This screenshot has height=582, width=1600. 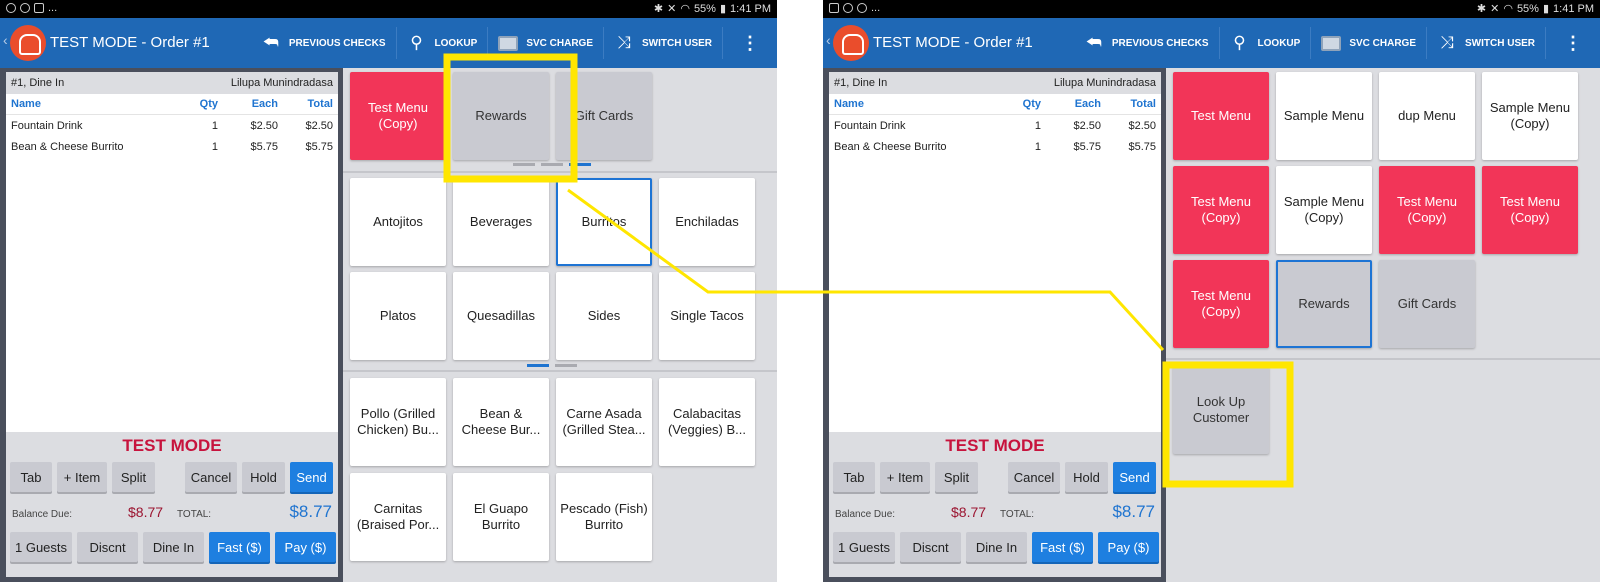 What do you see at coordinates (1143, 104) in the screenshot?
I see `col-total: Total` at bounding box center [1143, 104].